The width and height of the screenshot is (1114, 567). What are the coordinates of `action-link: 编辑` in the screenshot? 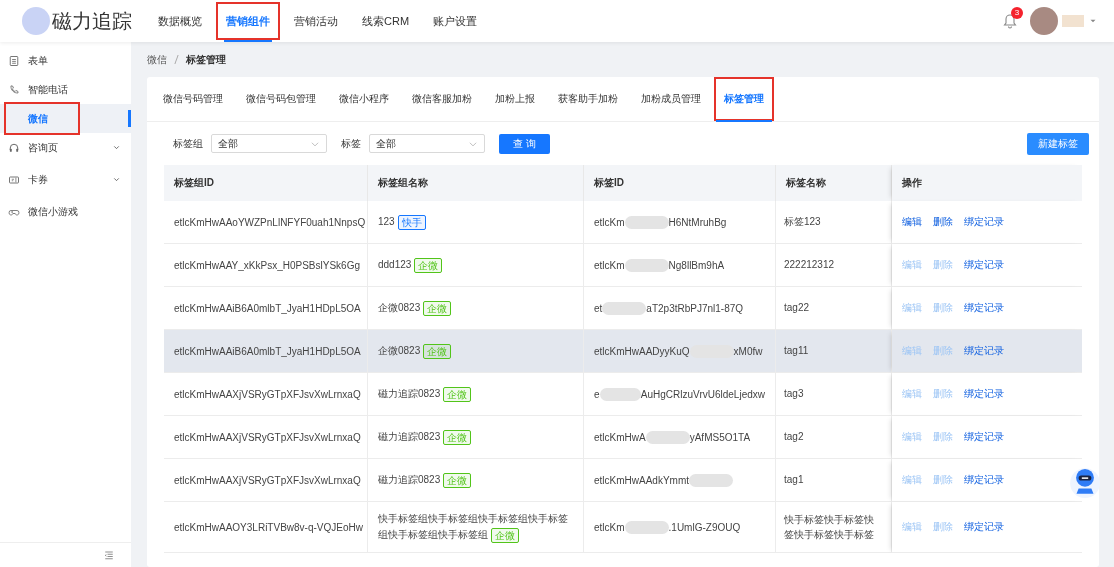 It's located at (912, 222).